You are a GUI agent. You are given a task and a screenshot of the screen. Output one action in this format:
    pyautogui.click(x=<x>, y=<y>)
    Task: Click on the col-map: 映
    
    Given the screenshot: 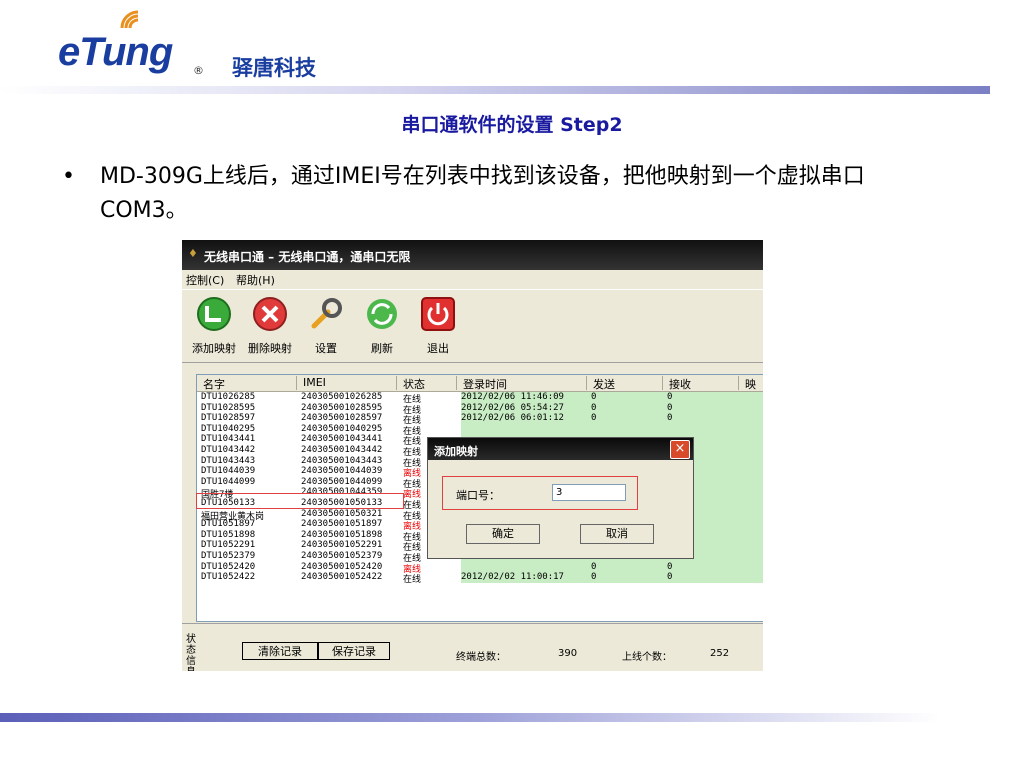 What is the action you would take?
    pyautogui.click(x=751, y=383)
    